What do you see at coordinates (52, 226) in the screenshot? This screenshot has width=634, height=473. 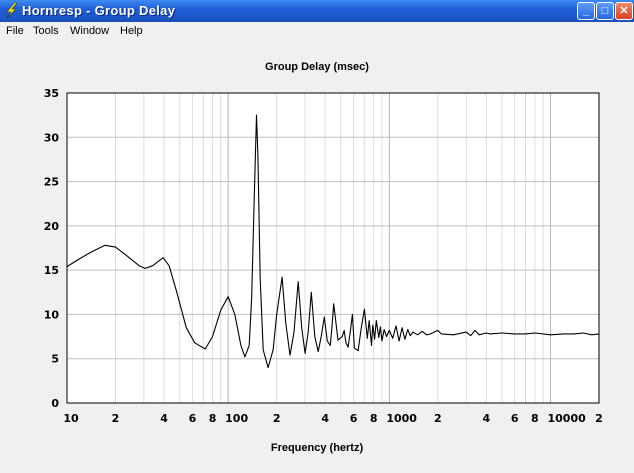 I see `y-tick-label: 20` at bounding box center [52, 226].